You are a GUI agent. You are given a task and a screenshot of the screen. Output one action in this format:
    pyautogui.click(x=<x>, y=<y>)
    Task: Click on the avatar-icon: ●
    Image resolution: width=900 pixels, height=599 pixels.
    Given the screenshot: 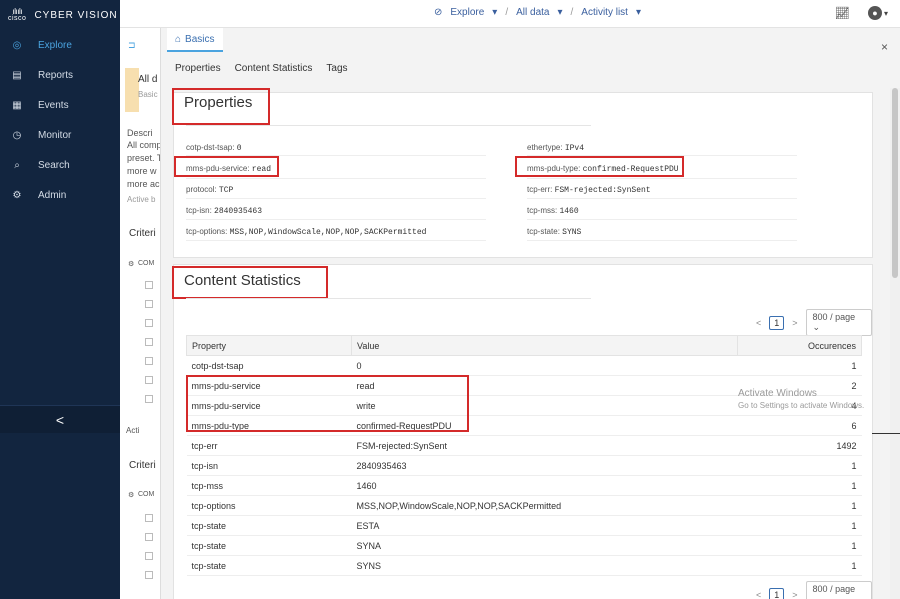 What is the action you would take?
    pyautogui.click(x=874, y=13)
    